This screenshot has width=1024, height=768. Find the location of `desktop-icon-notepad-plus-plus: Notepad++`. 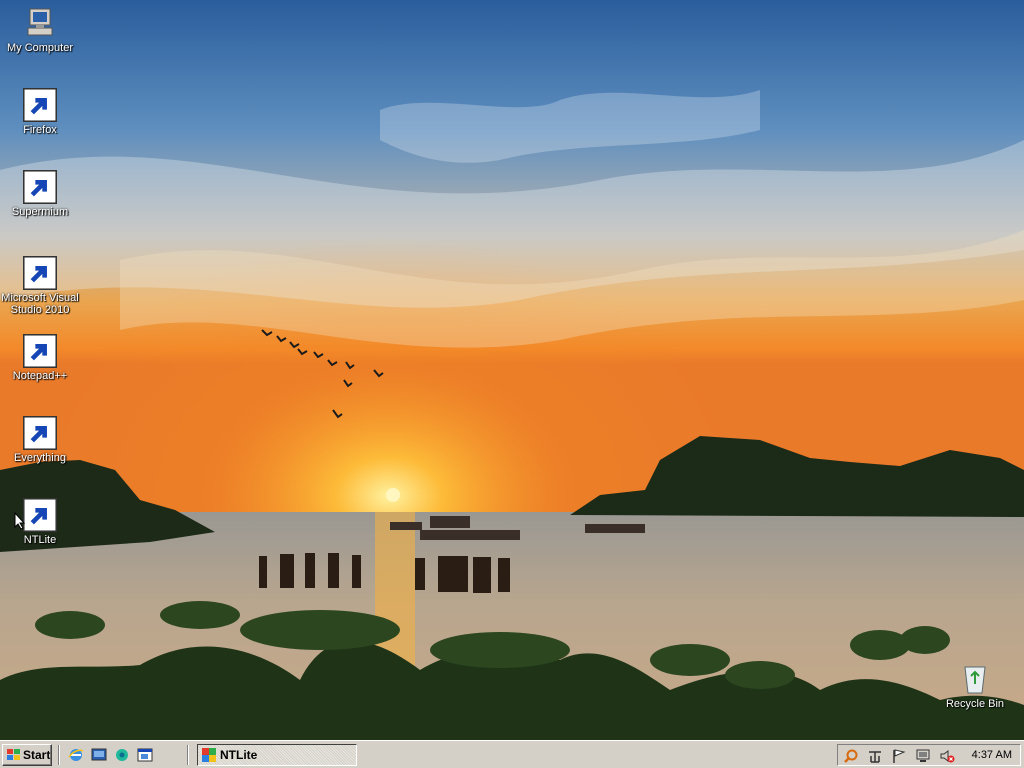

desktop-icon-notepad-plus-plus: Notepad++ is located at coordinates (40, 358).